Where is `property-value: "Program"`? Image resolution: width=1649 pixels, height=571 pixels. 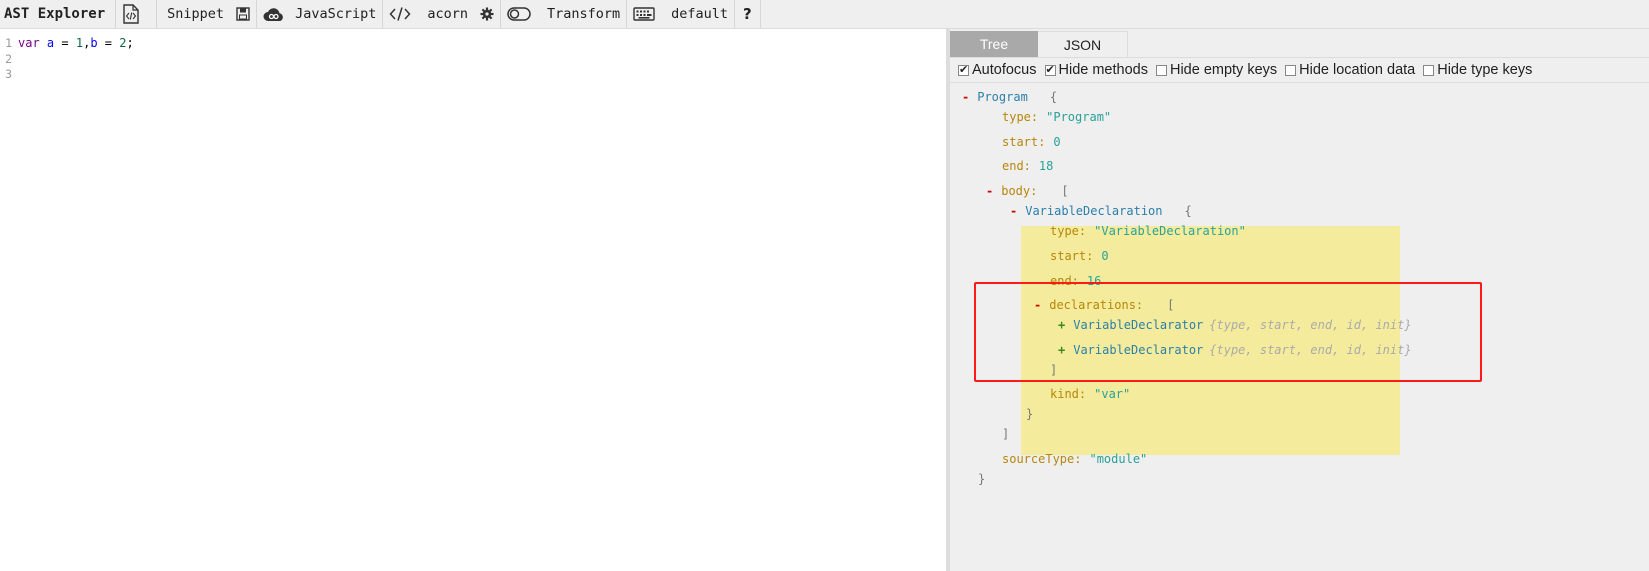
property-value: "Program" is located at coordinates (1079, 117).